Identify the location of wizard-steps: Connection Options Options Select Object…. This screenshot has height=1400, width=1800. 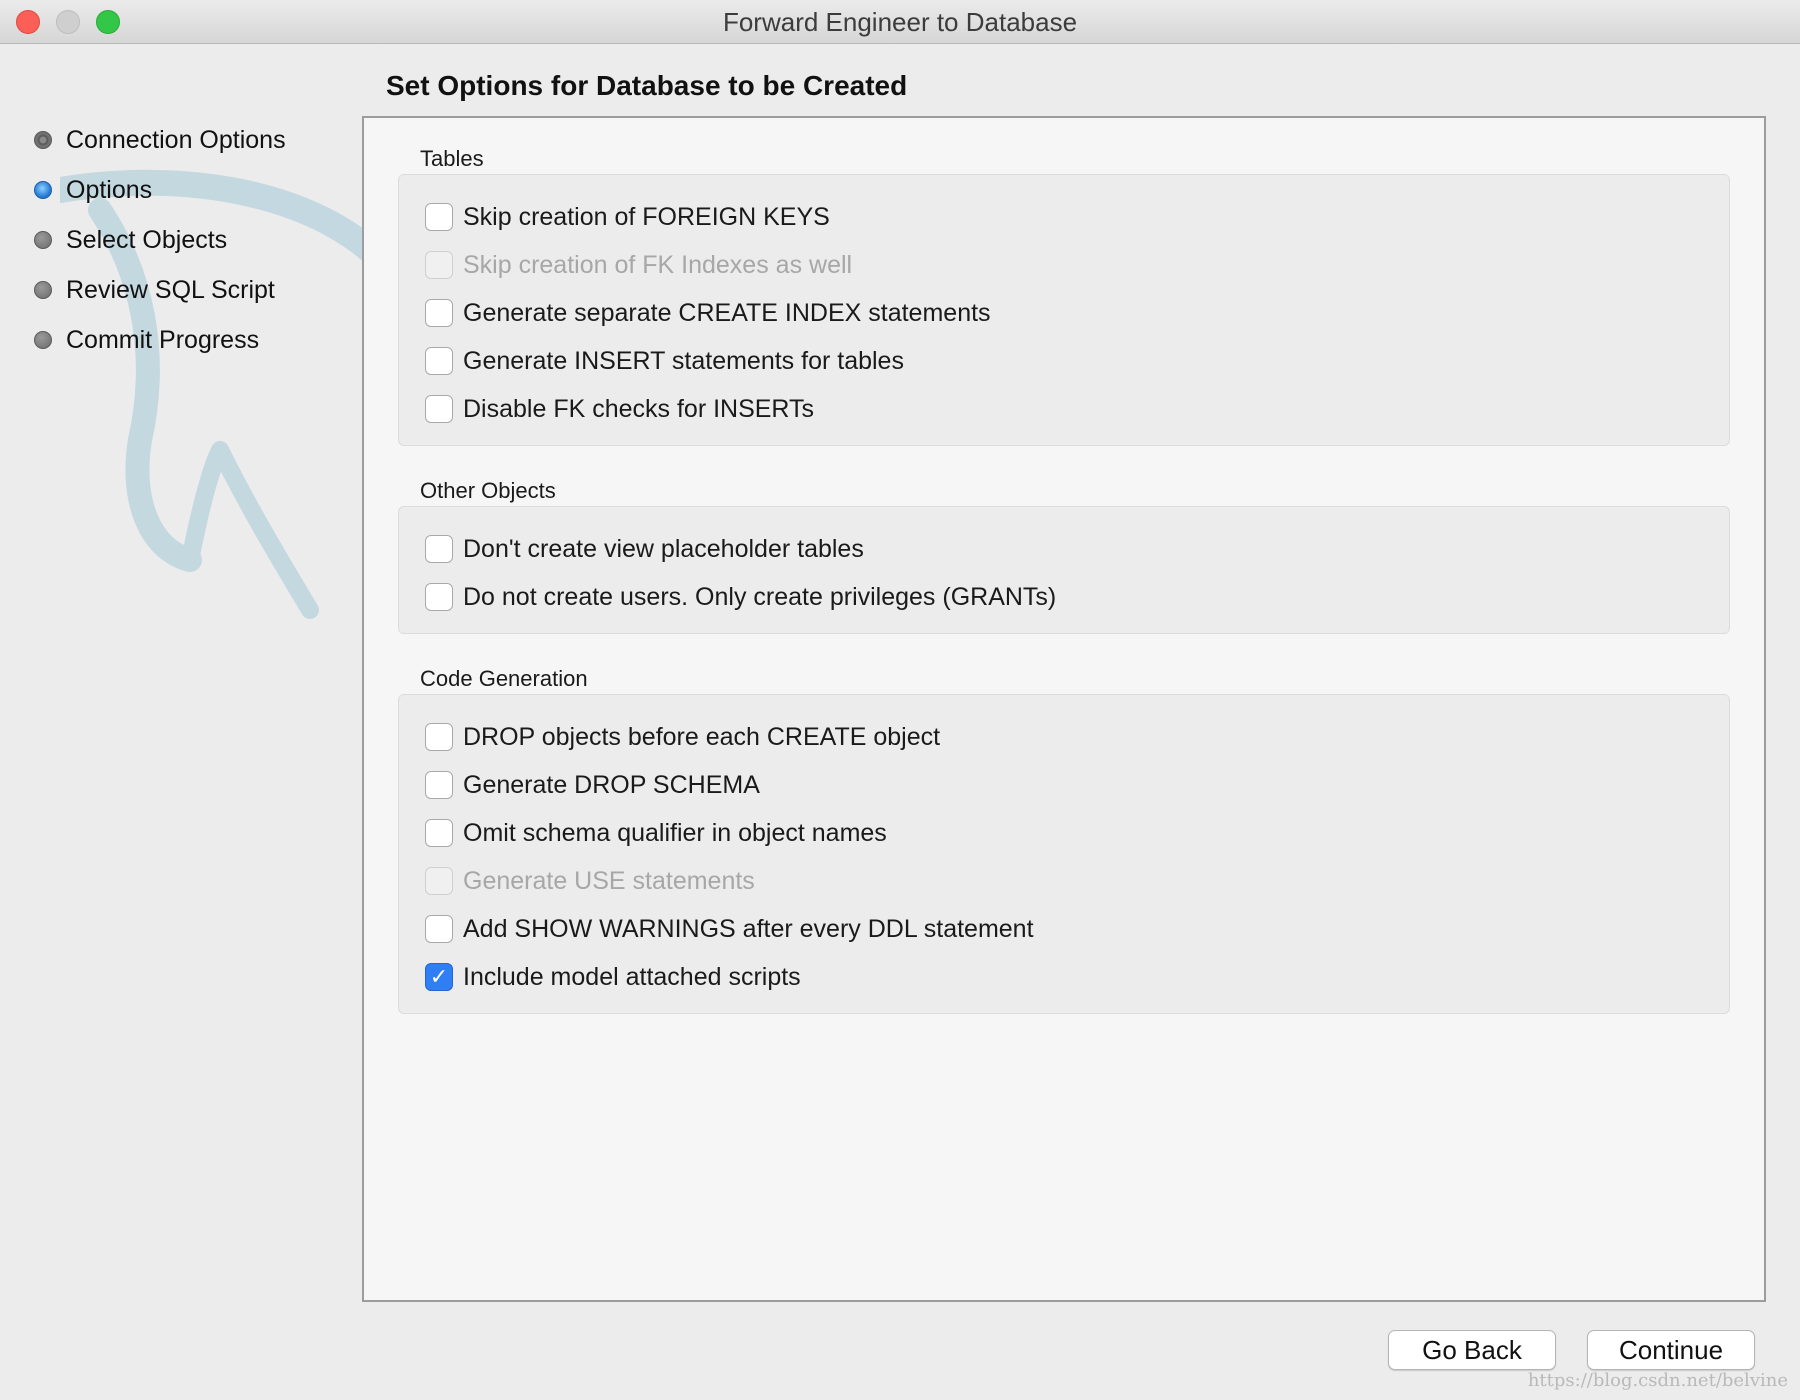
(160, 240).